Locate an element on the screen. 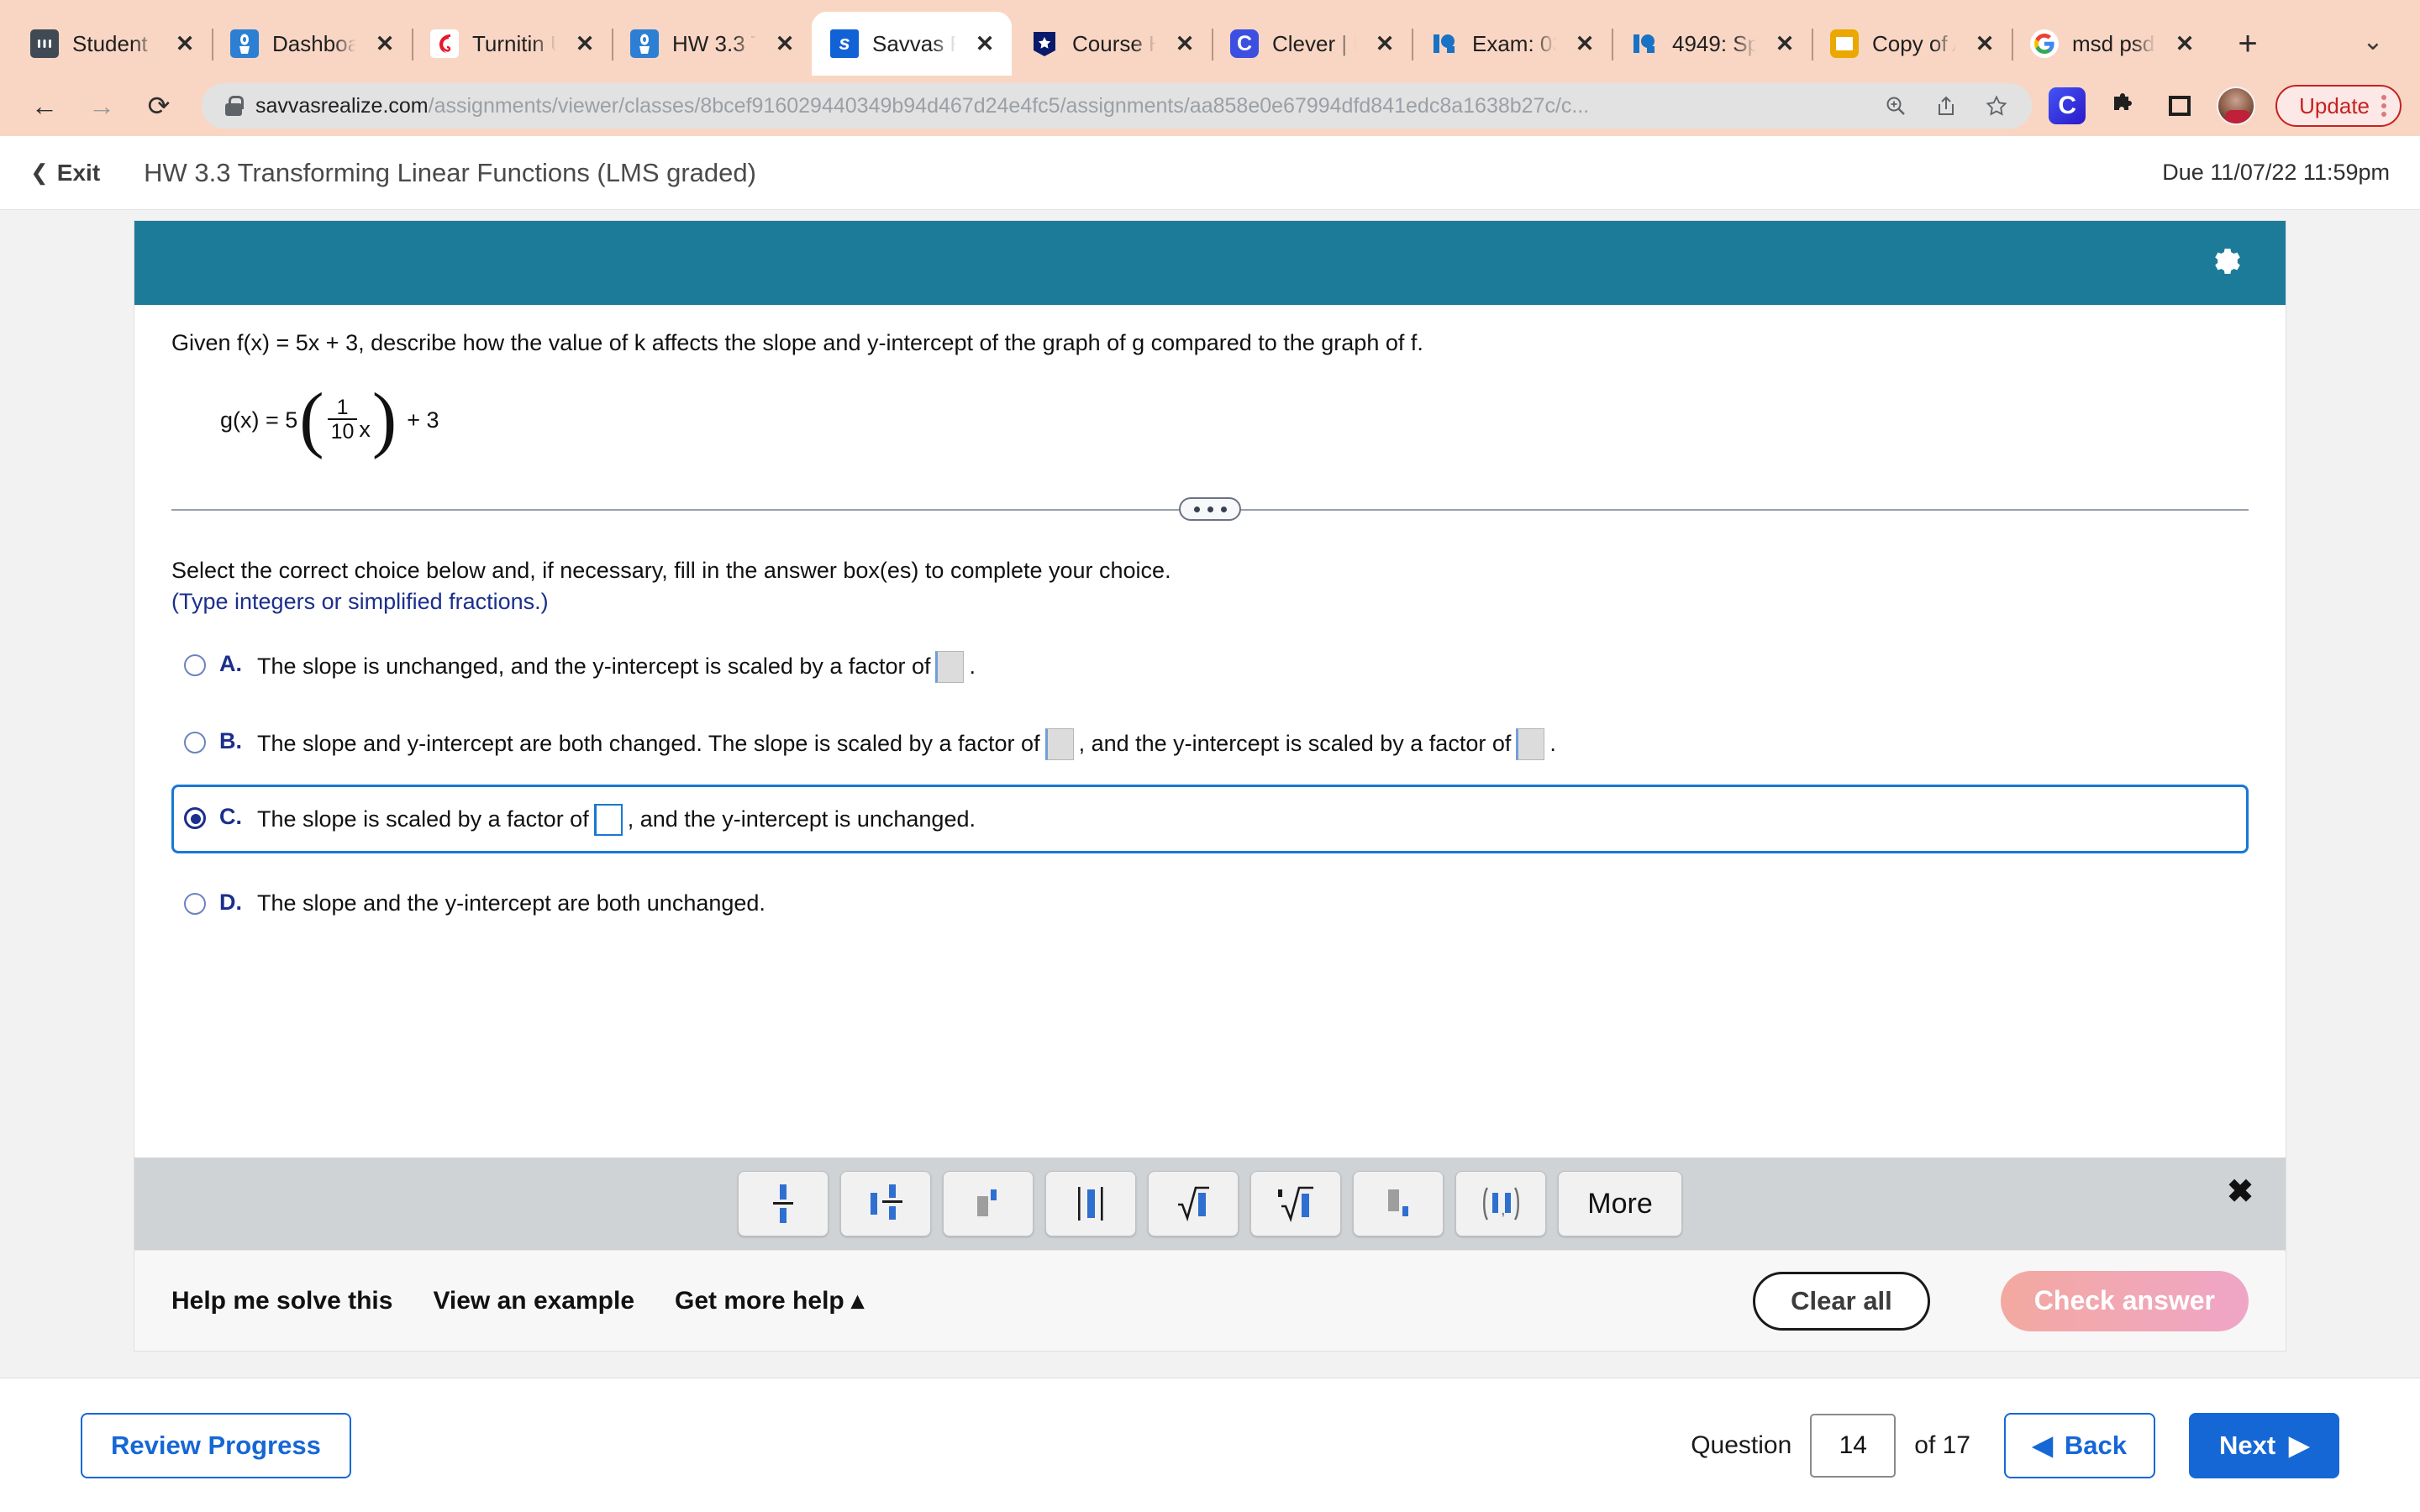  fraction-group: 1 10 x is located at coordinates (348, 420).